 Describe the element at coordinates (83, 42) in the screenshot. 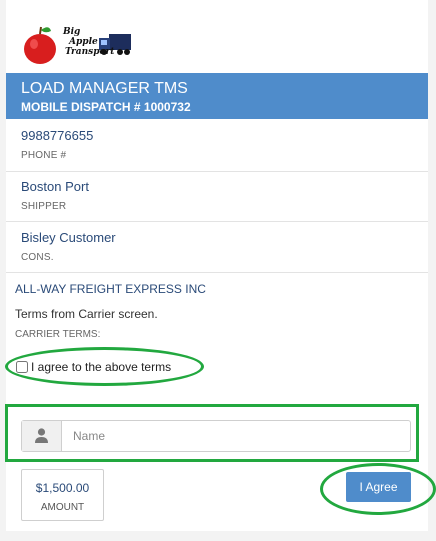

I see `logo-line-2: Apple` at that location.